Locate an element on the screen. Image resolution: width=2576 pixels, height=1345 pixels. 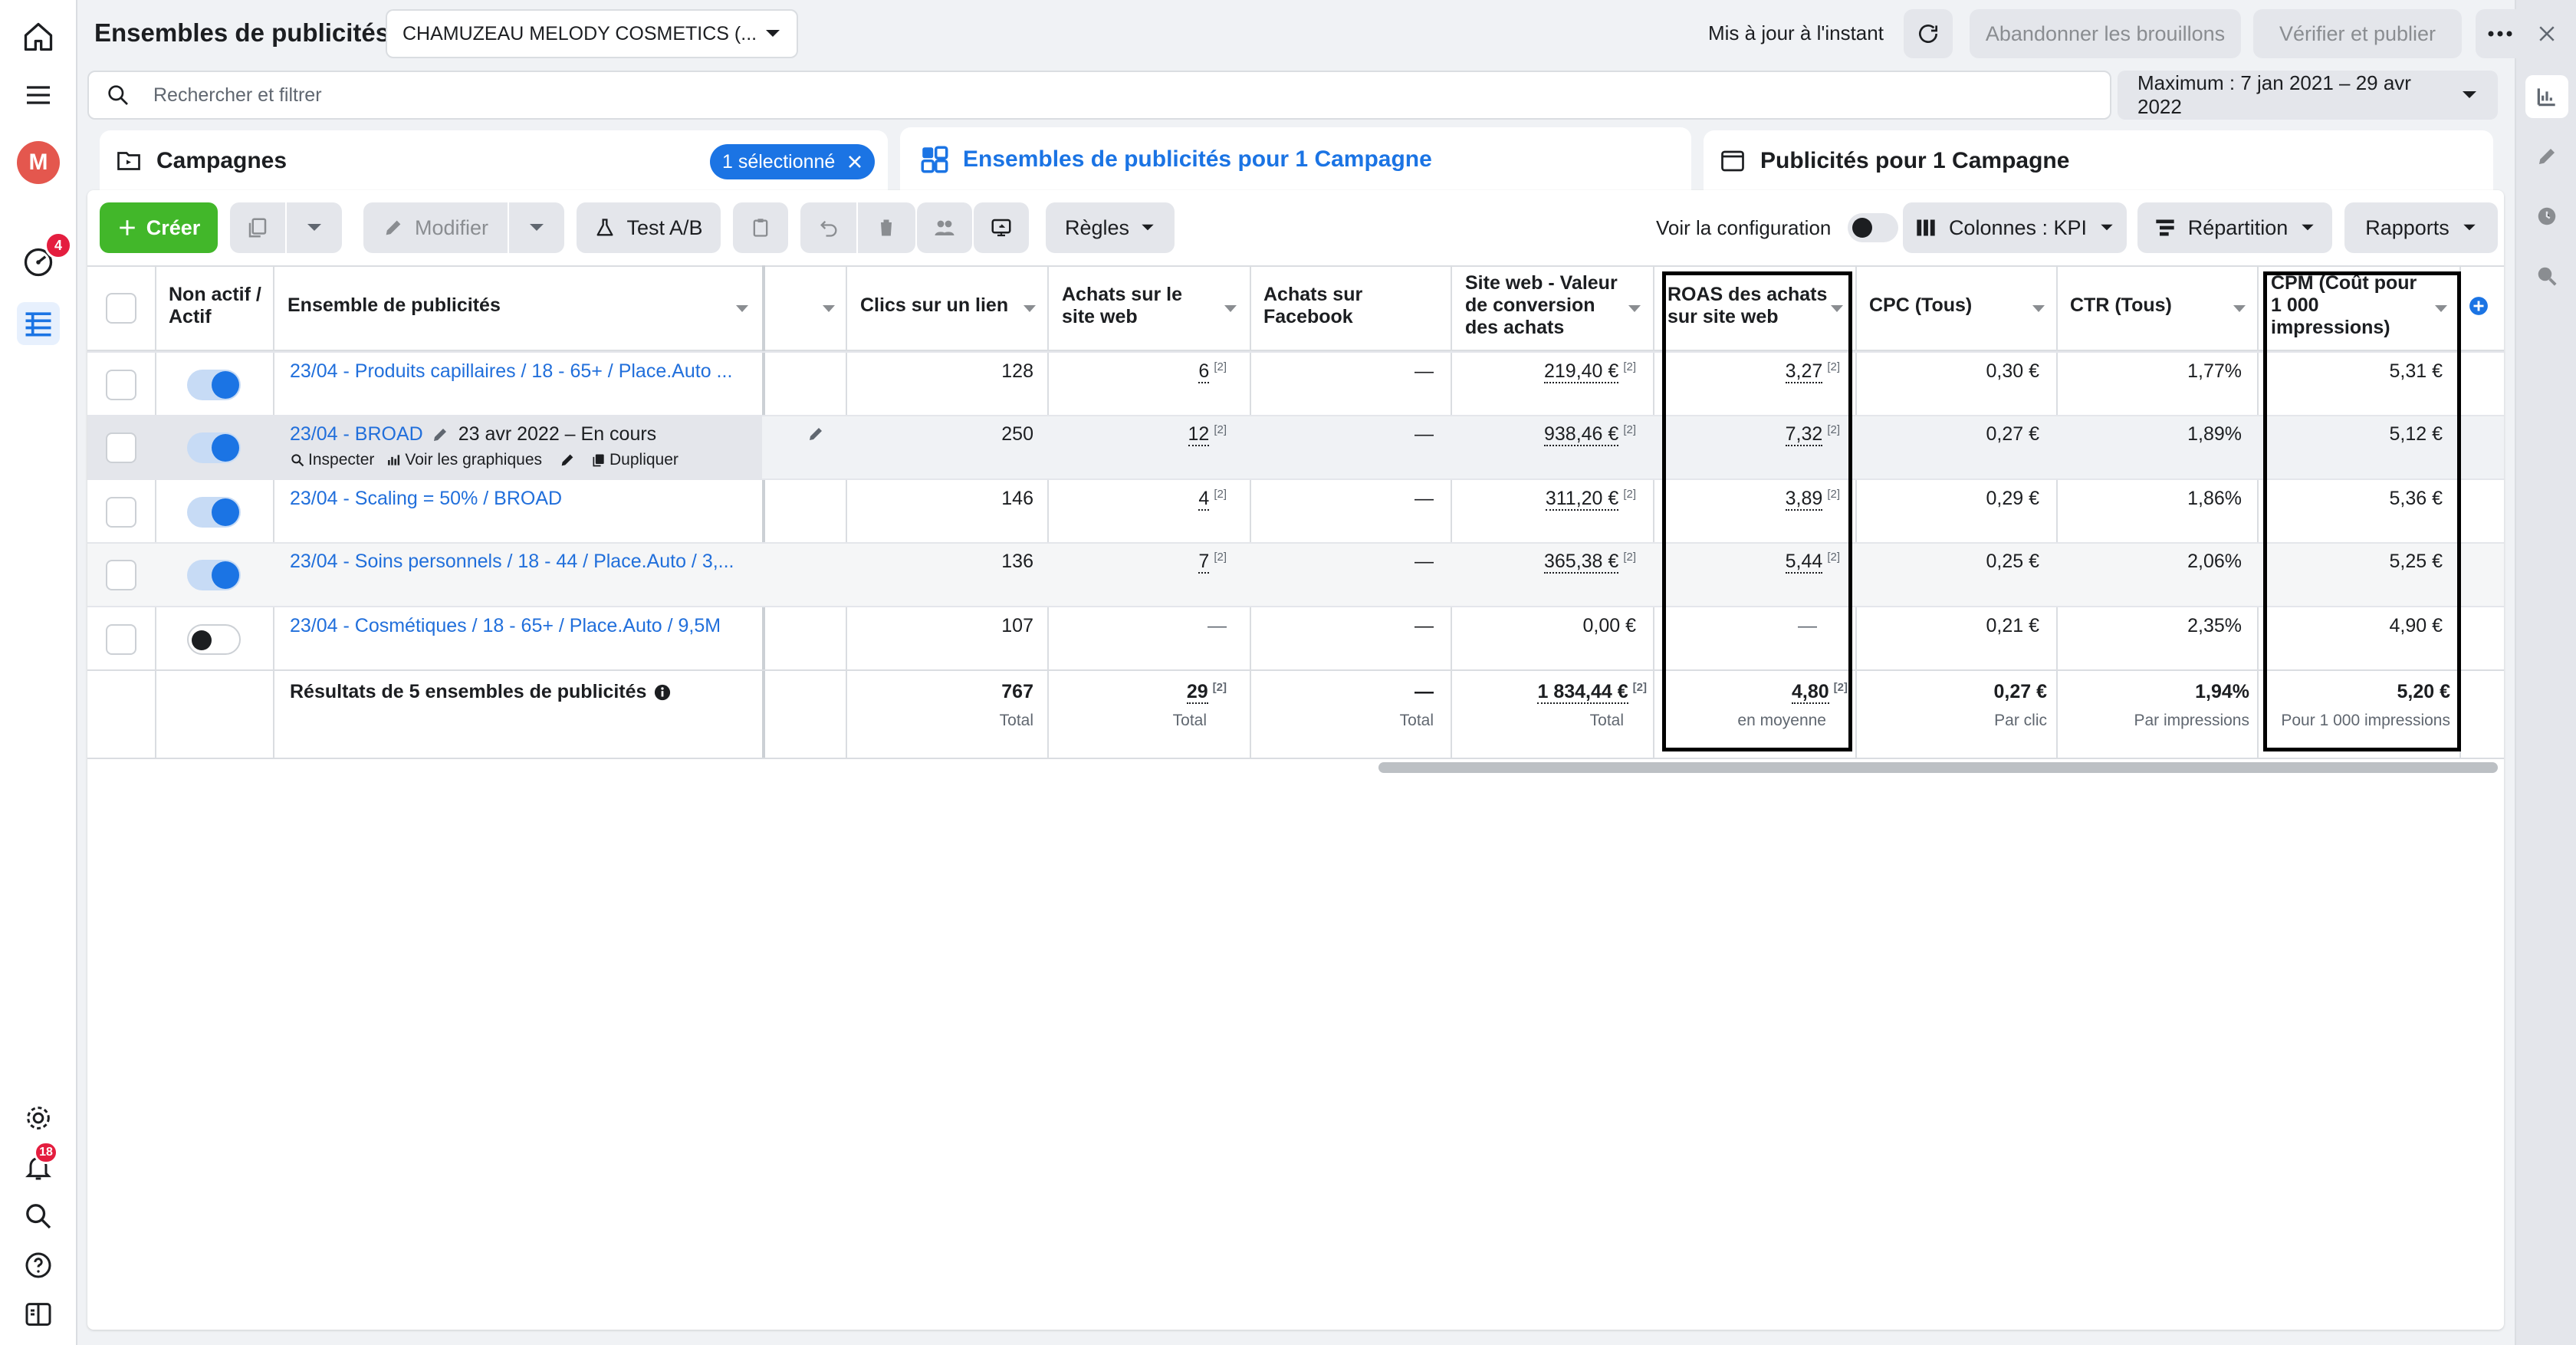
delete-button is located at coordinates (887, 228).